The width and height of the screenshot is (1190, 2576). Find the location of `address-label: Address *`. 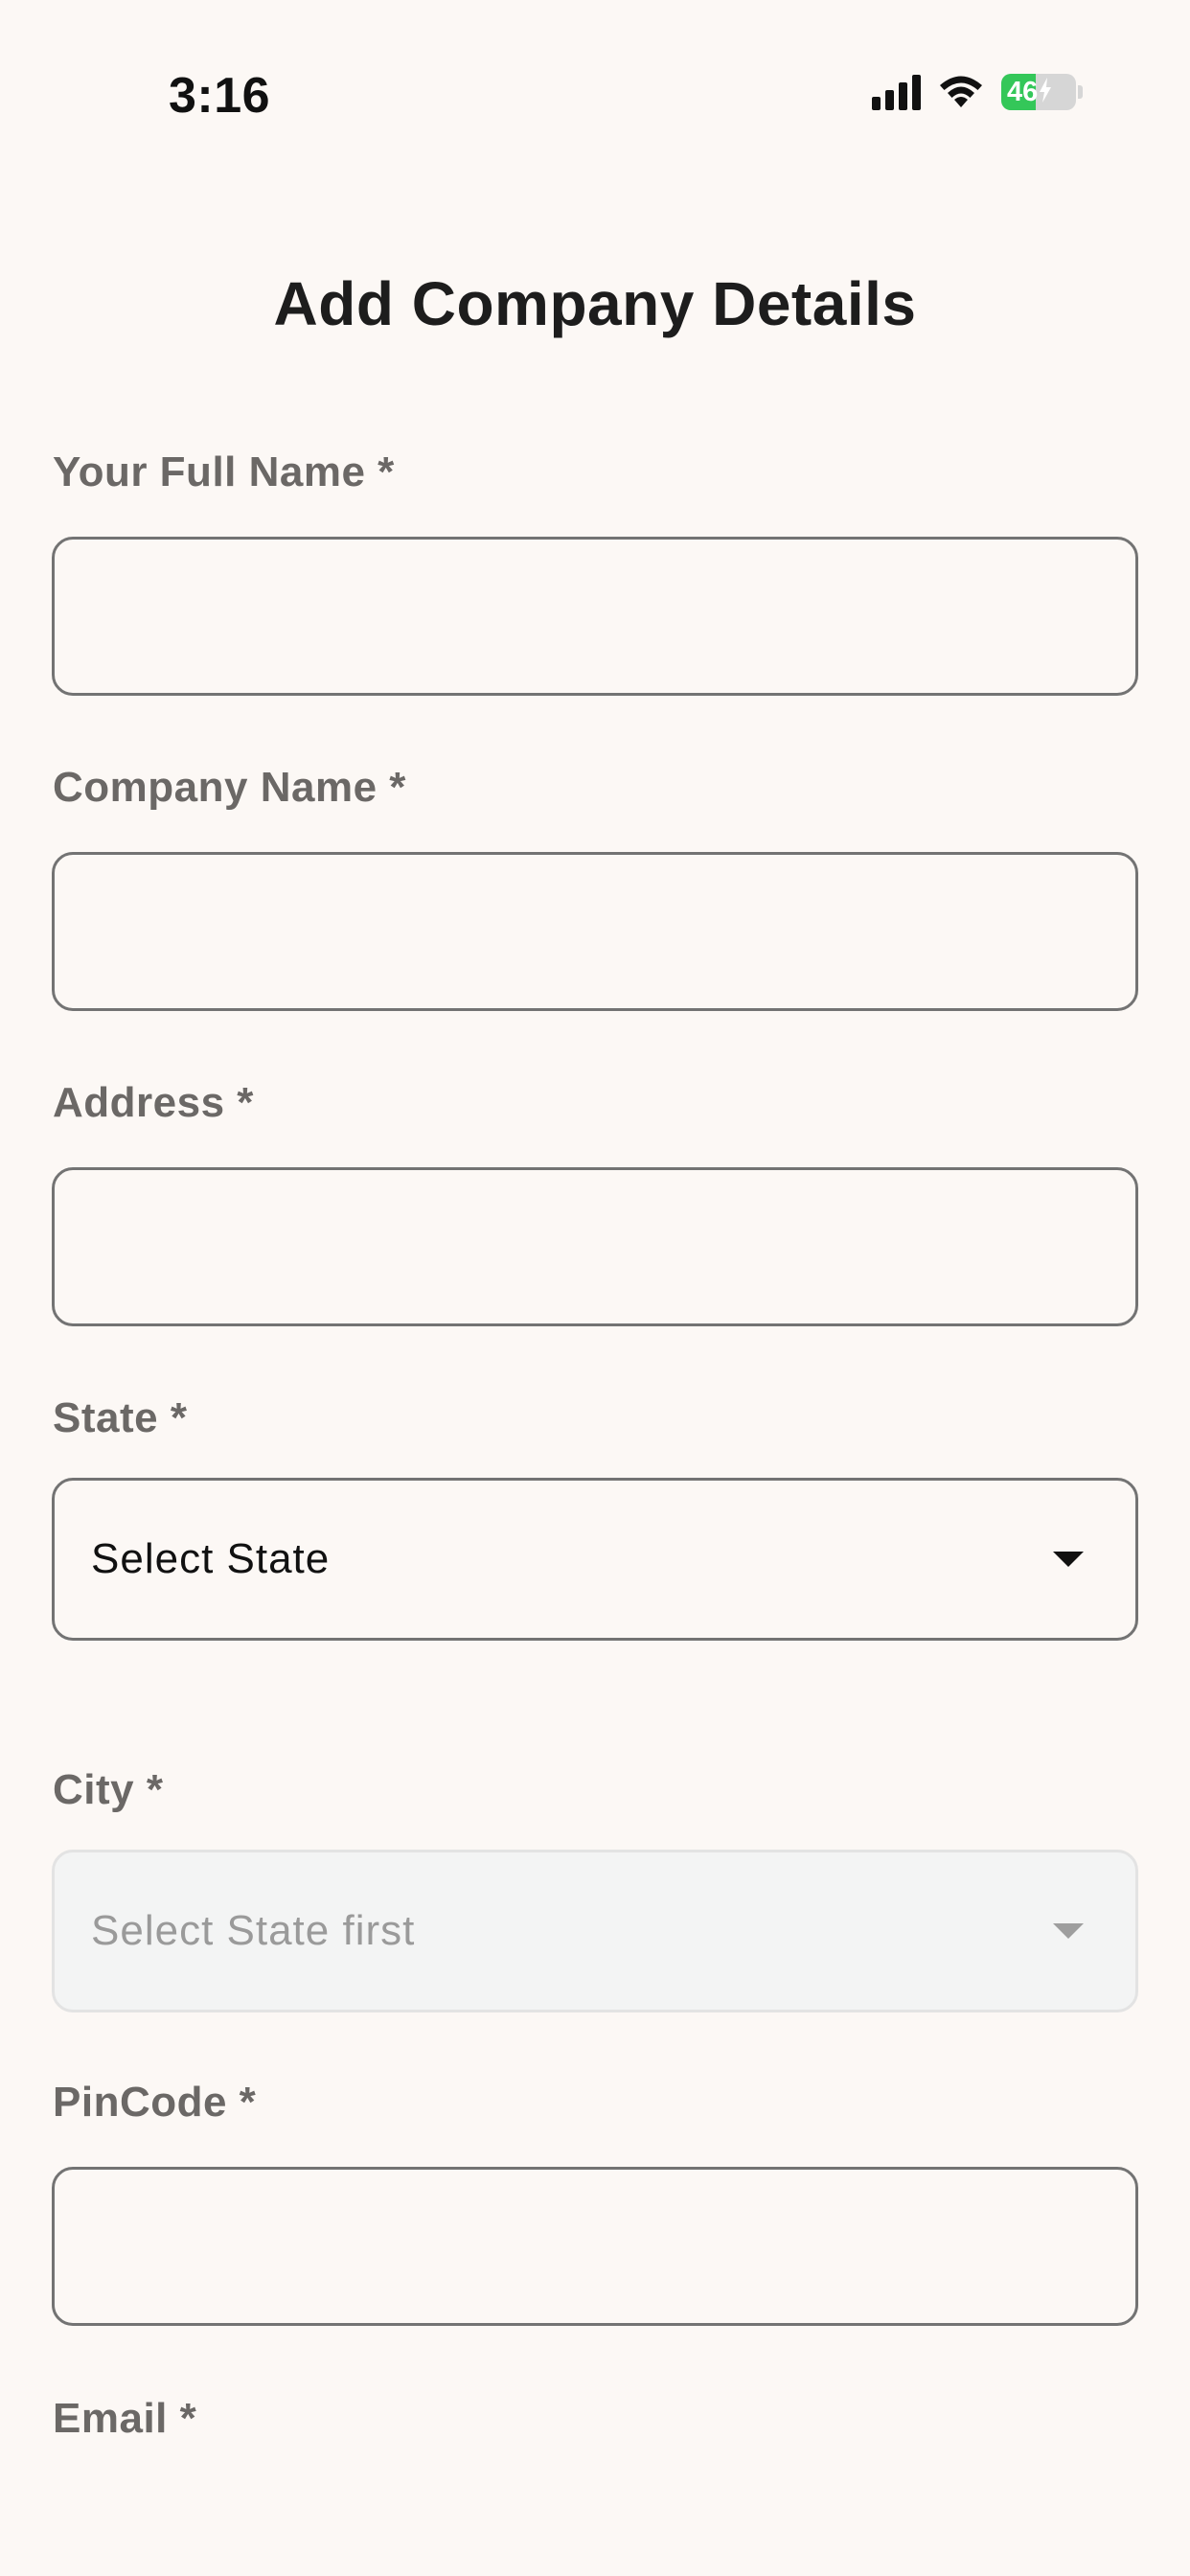

address-label: Address * is located at coordinates (154, 1102).